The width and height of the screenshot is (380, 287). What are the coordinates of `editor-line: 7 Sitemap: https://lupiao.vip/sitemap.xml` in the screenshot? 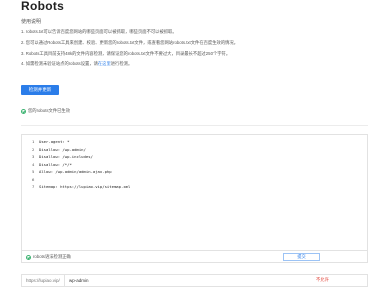 It's located at (81, 186).